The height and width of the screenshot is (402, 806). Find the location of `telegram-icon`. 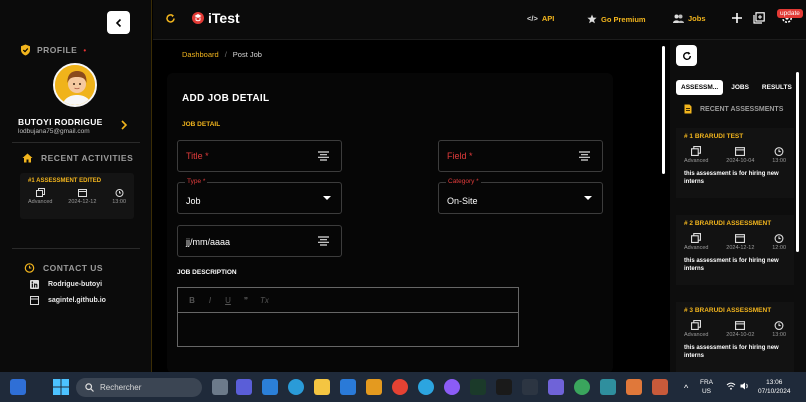

telegram-icon is located at coordinates (426, 387).